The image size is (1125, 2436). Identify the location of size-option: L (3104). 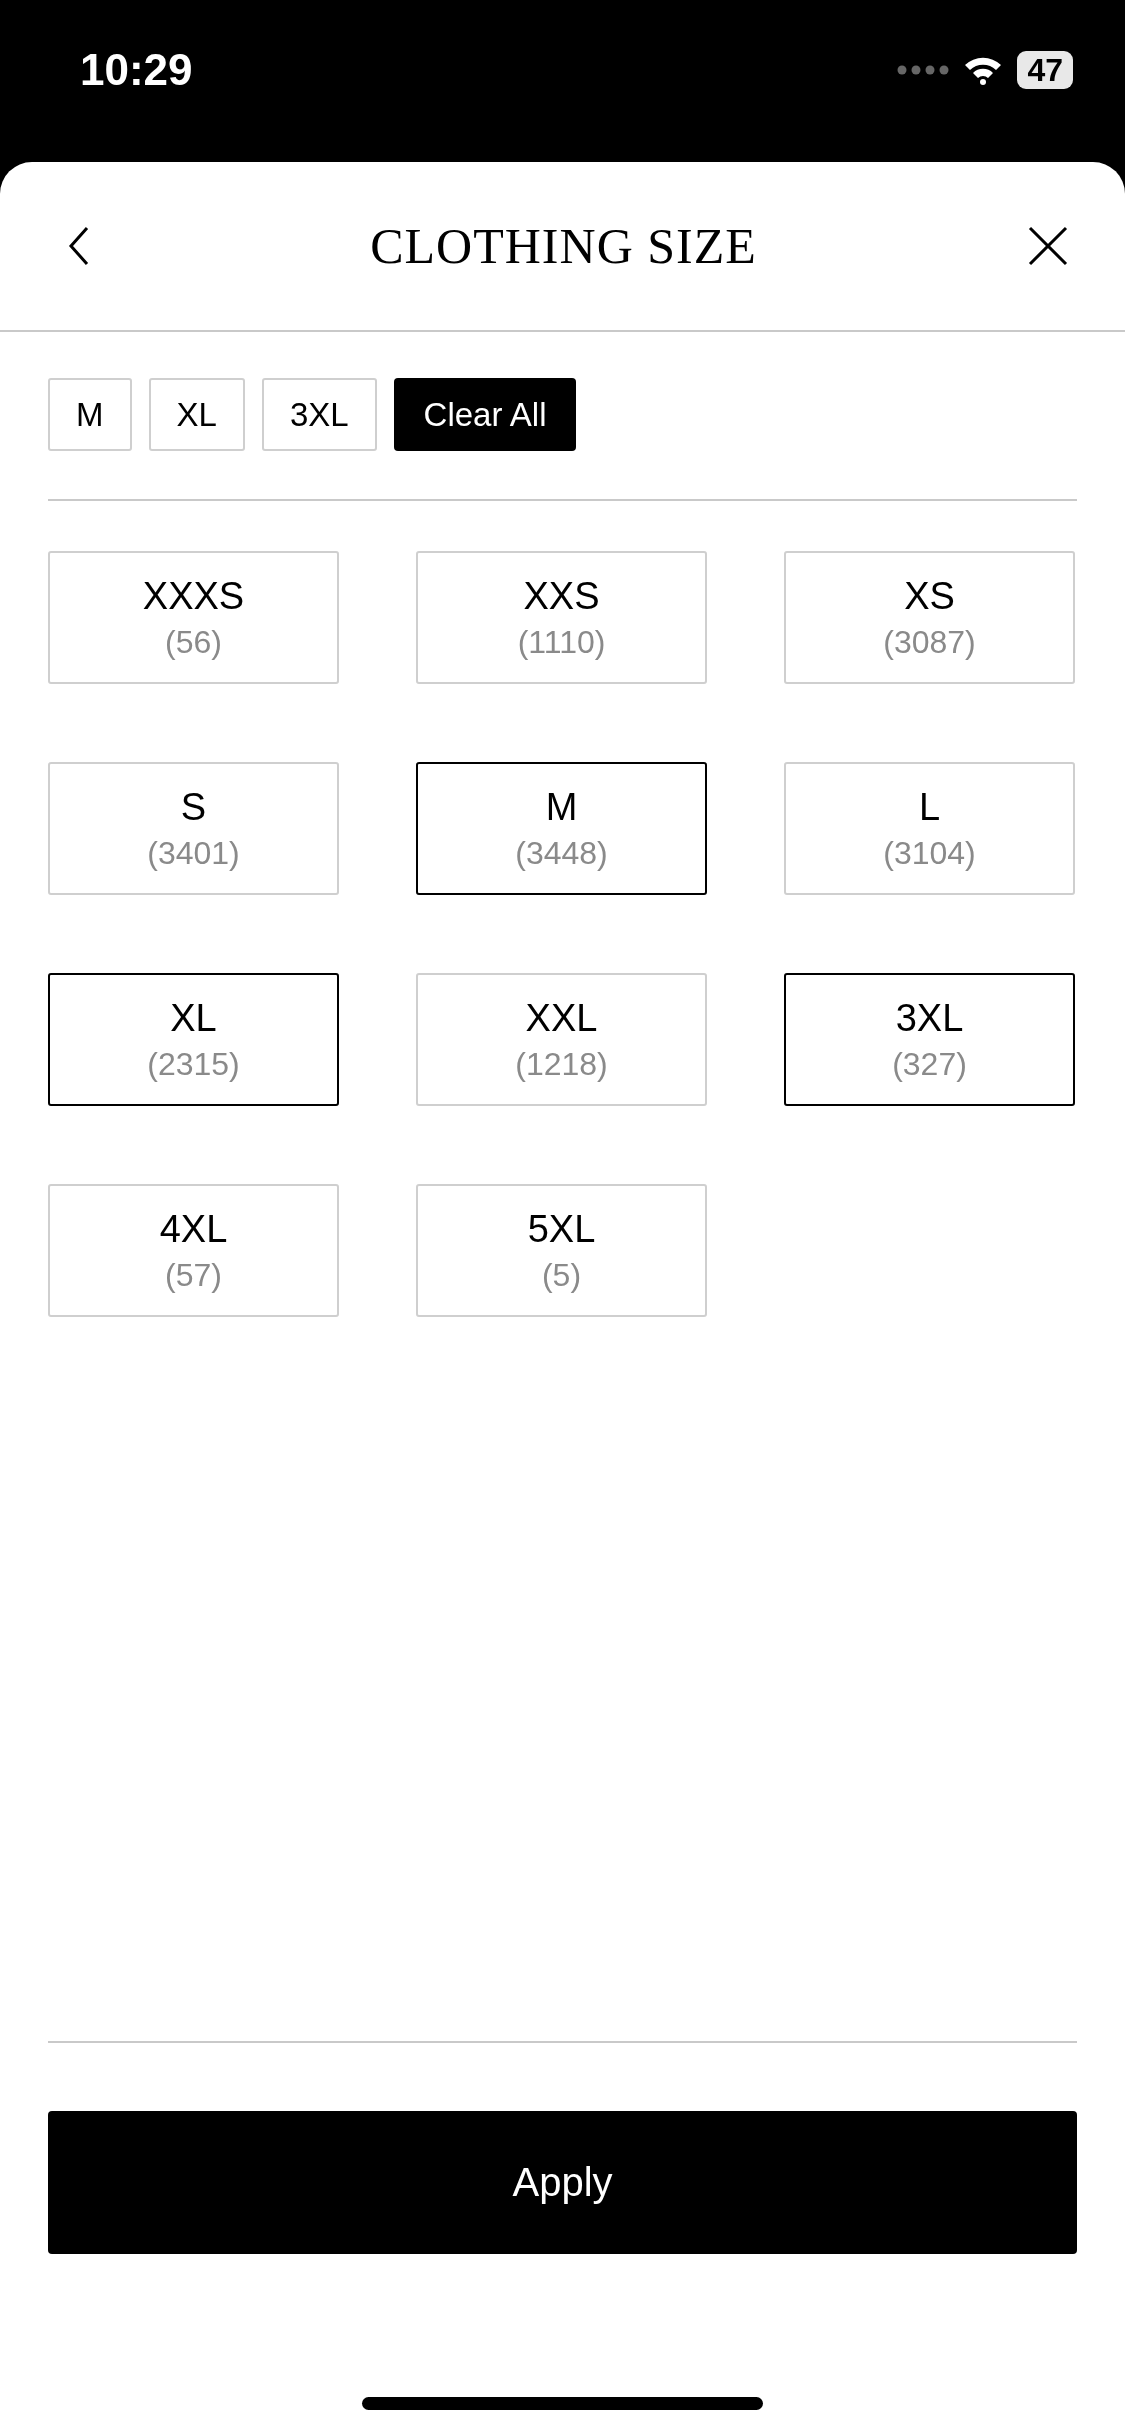
(929, 828).